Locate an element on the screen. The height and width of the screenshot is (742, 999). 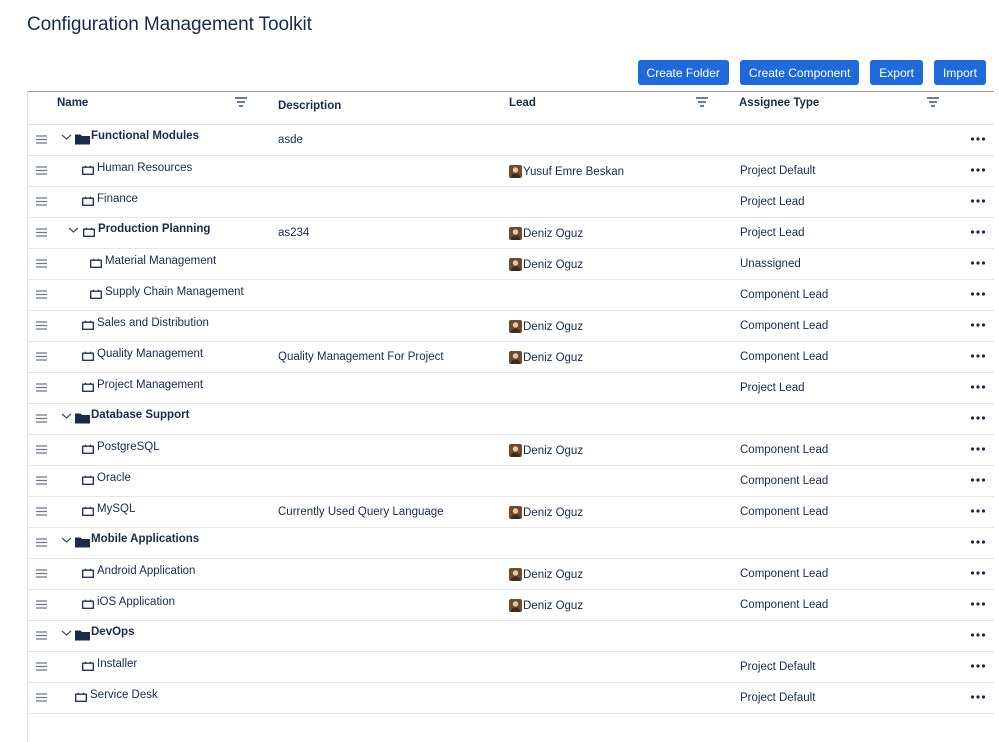
row-name: iOS Application is located at coordinates (136, 602).